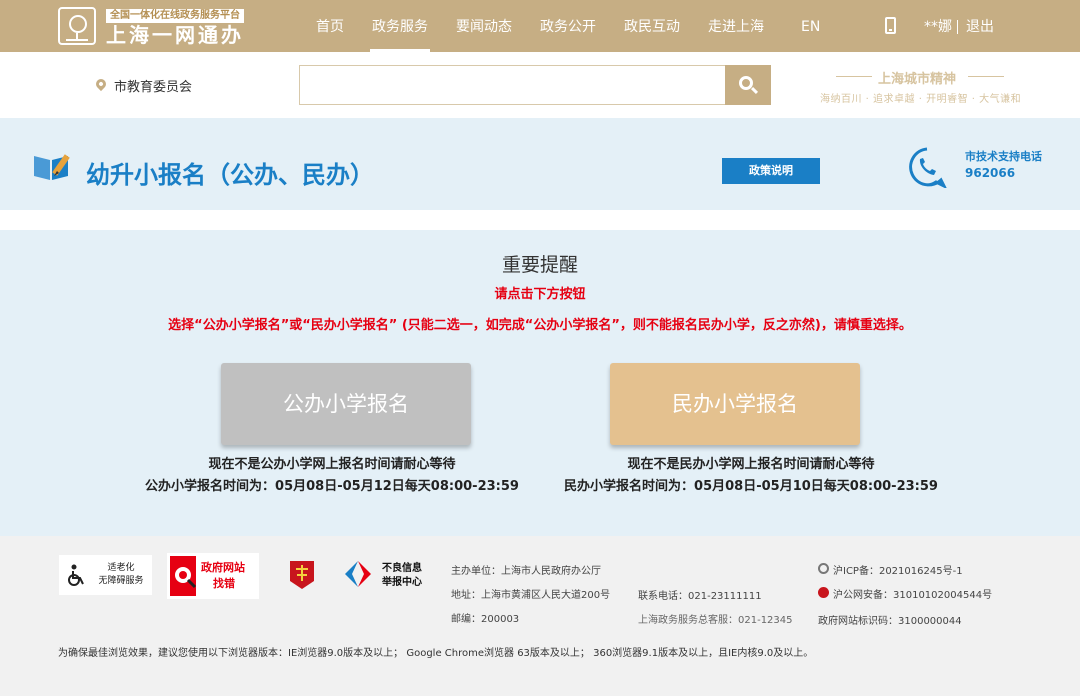  Describe the element at coordinates (540, 294) in the screenshot. I see `notice-subtitle: 请点击下方按钮` at that location.